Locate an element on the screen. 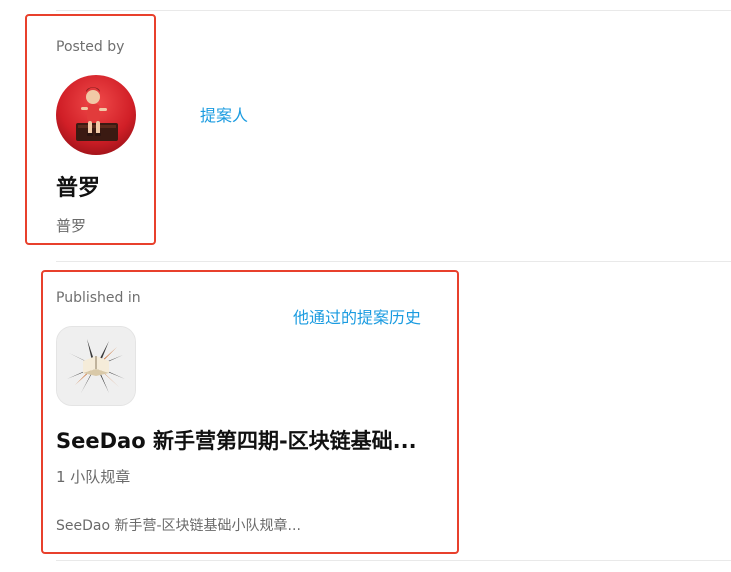  top-divider is located at coordinates (393, 10).